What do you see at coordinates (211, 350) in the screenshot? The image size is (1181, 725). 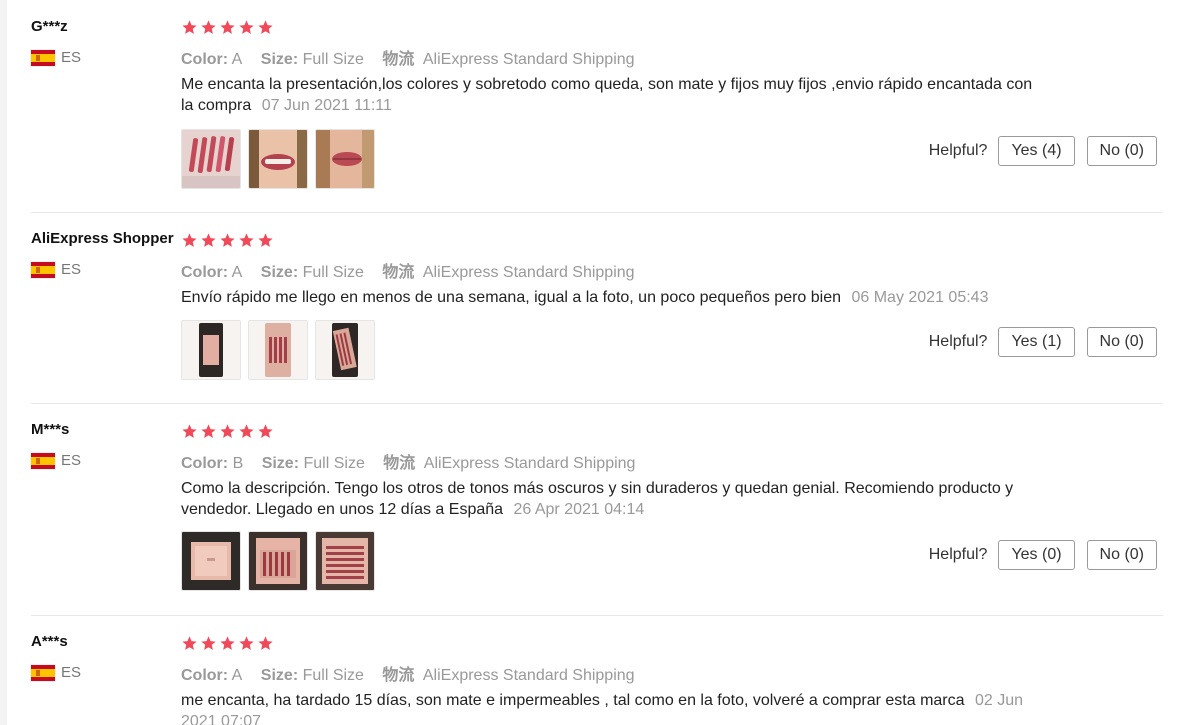 I see `gift-box-photo` at bounding box center [211, 350].